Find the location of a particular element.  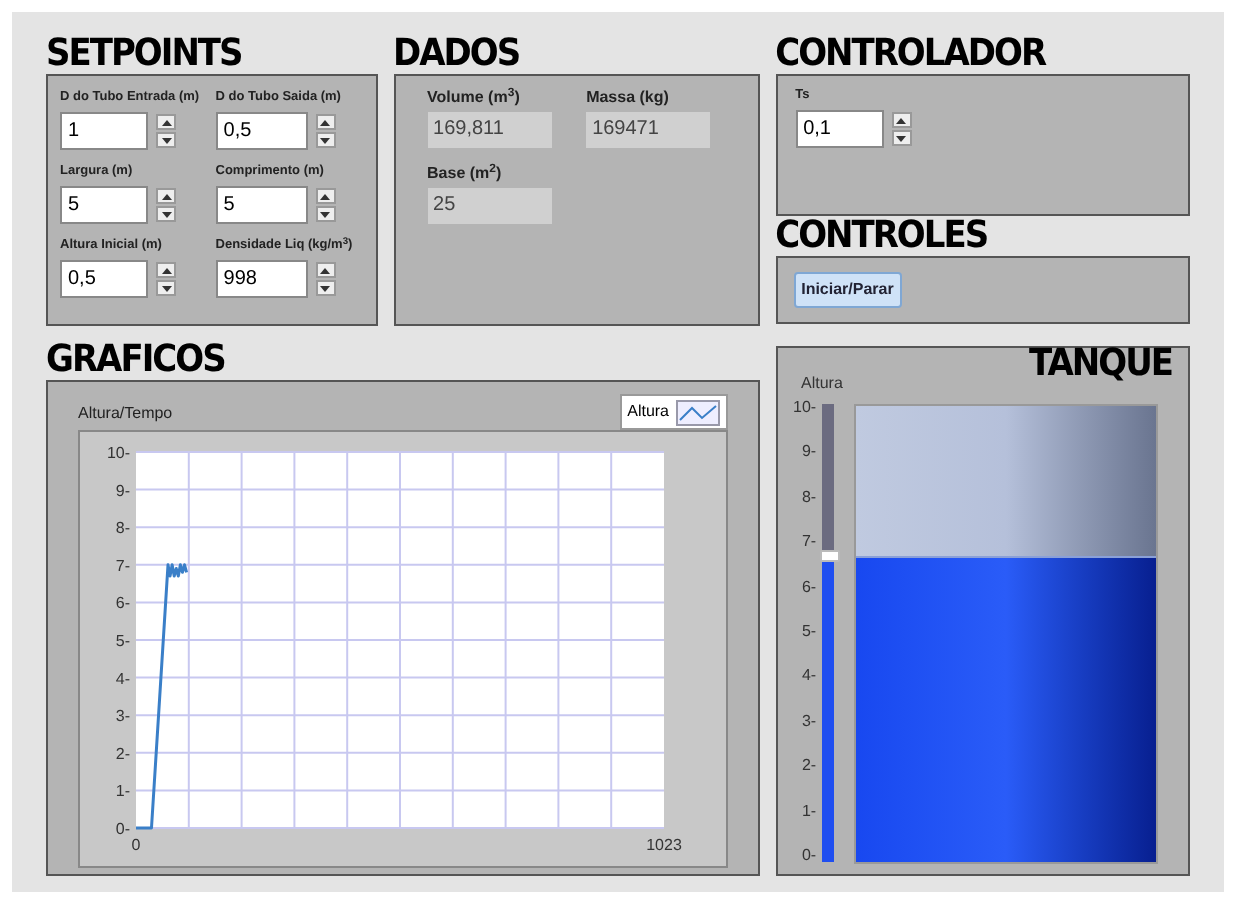

chart-title: Altura/Tempo is located at coordinates (125, 414).